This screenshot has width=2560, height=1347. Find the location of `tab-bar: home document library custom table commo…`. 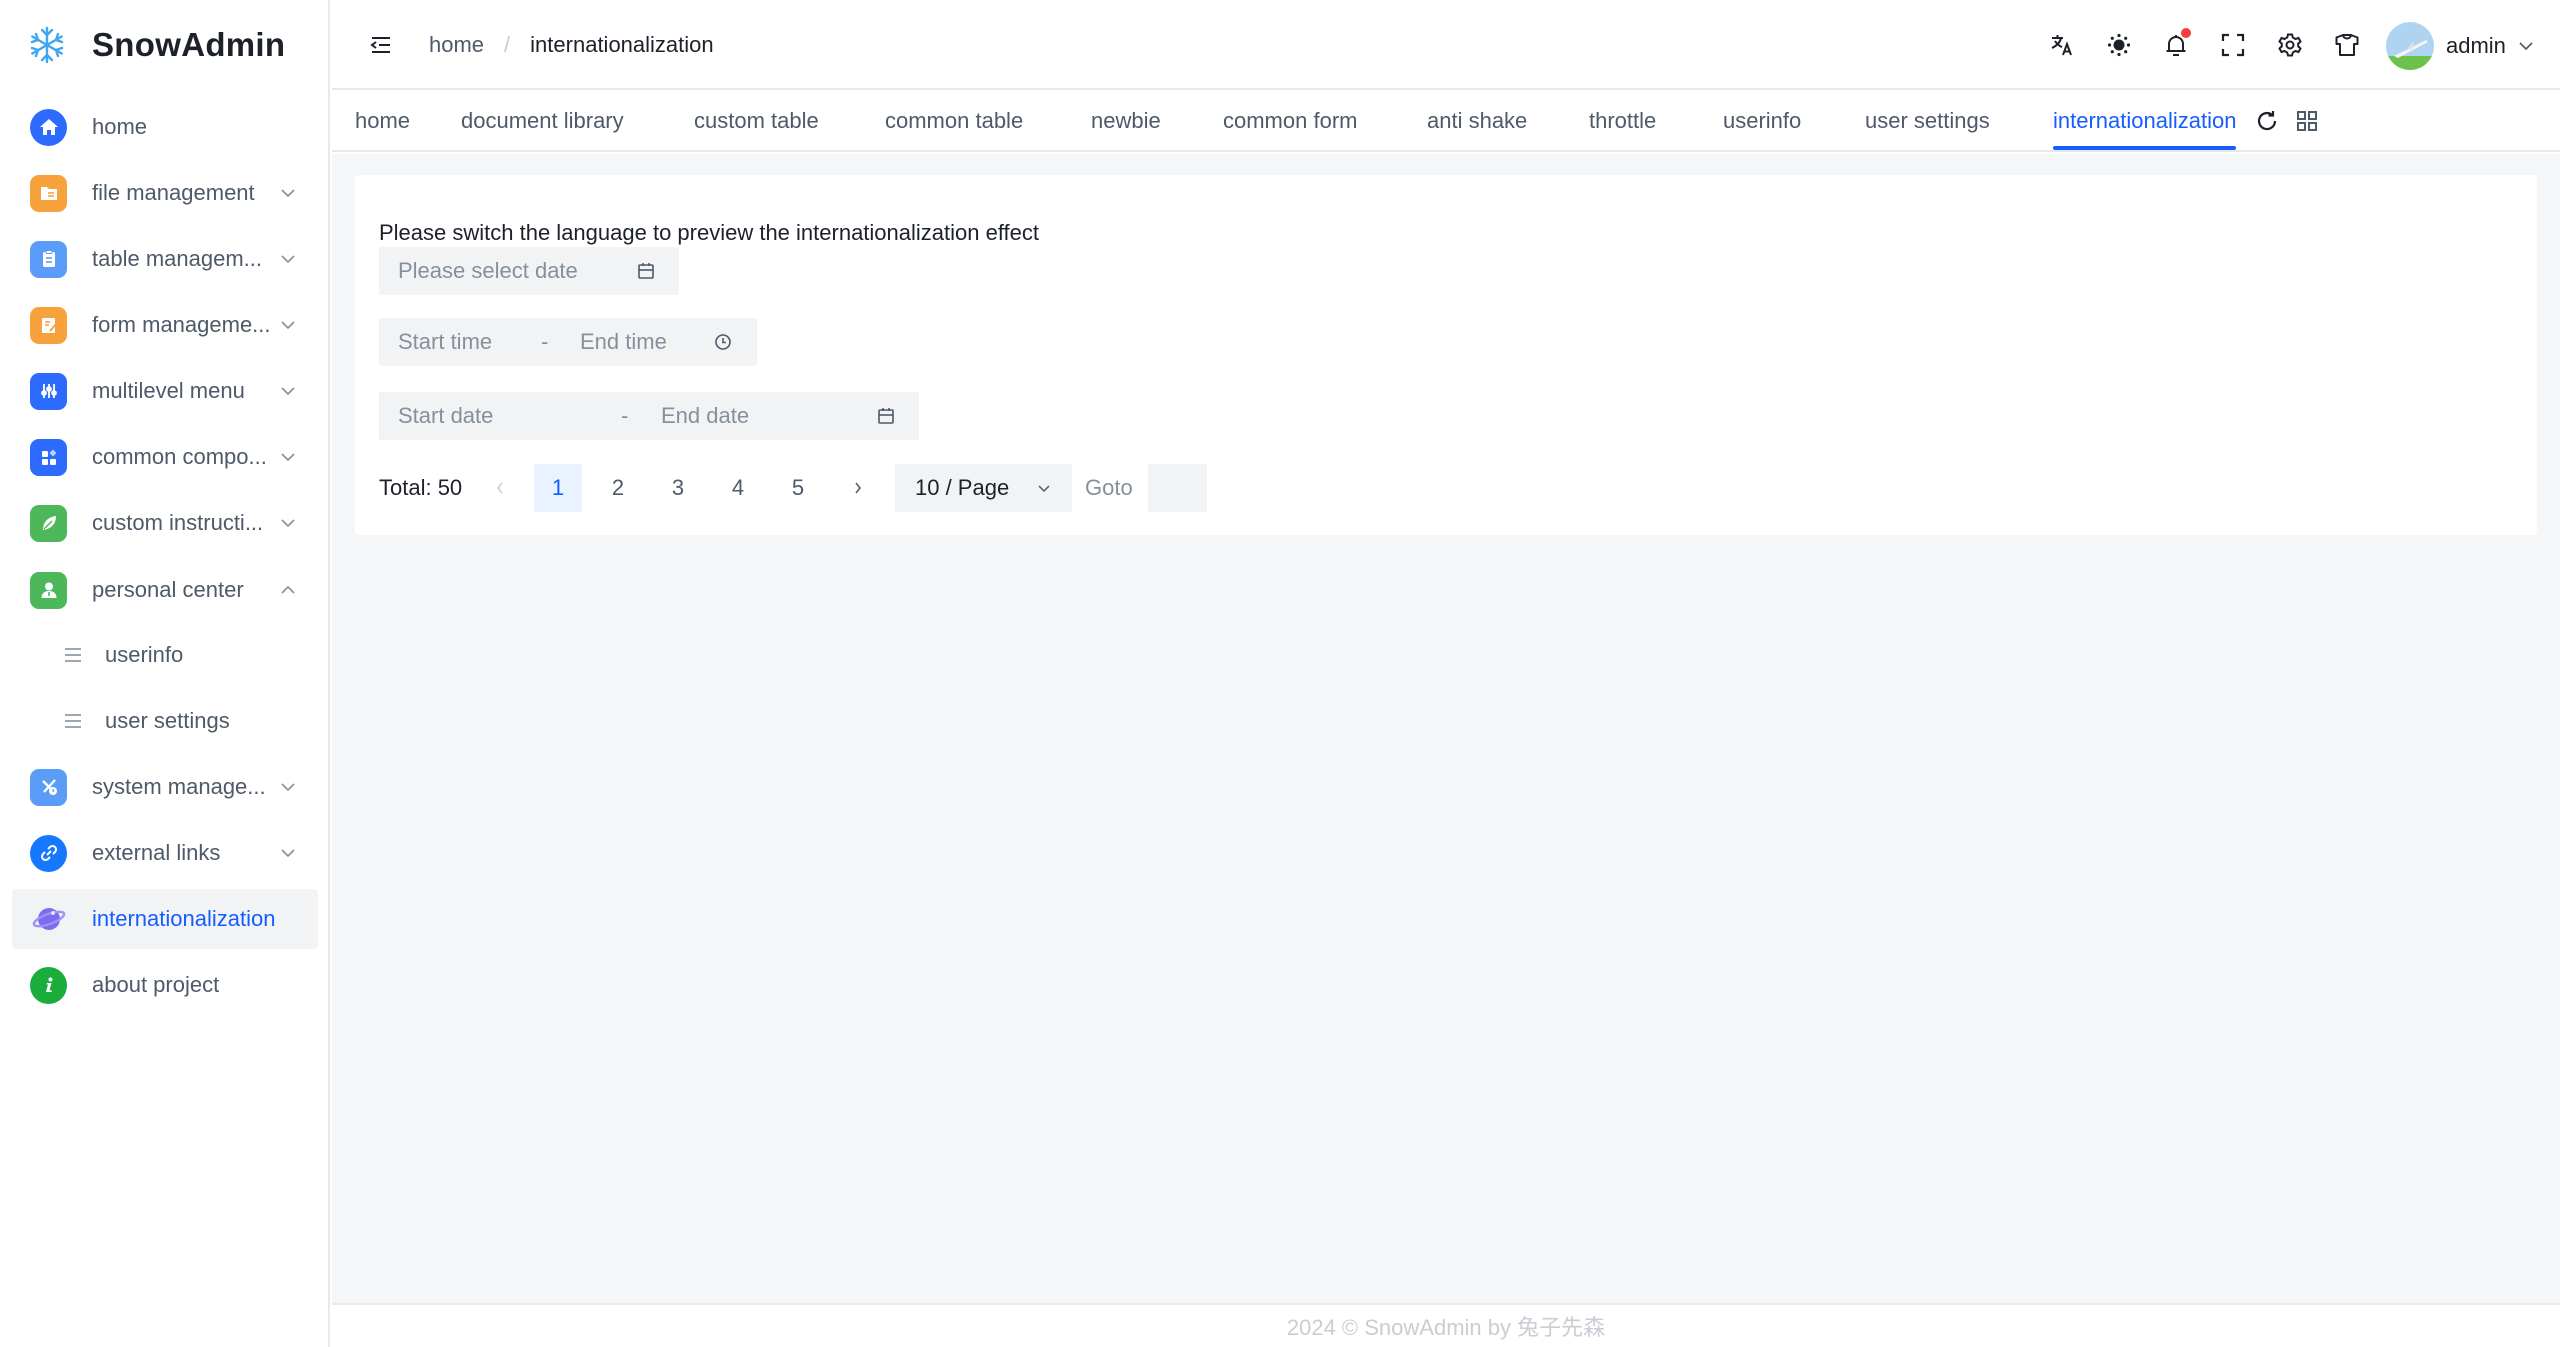

tab-bar: home document library custom table commo… is located at coordinates (1446, 122).